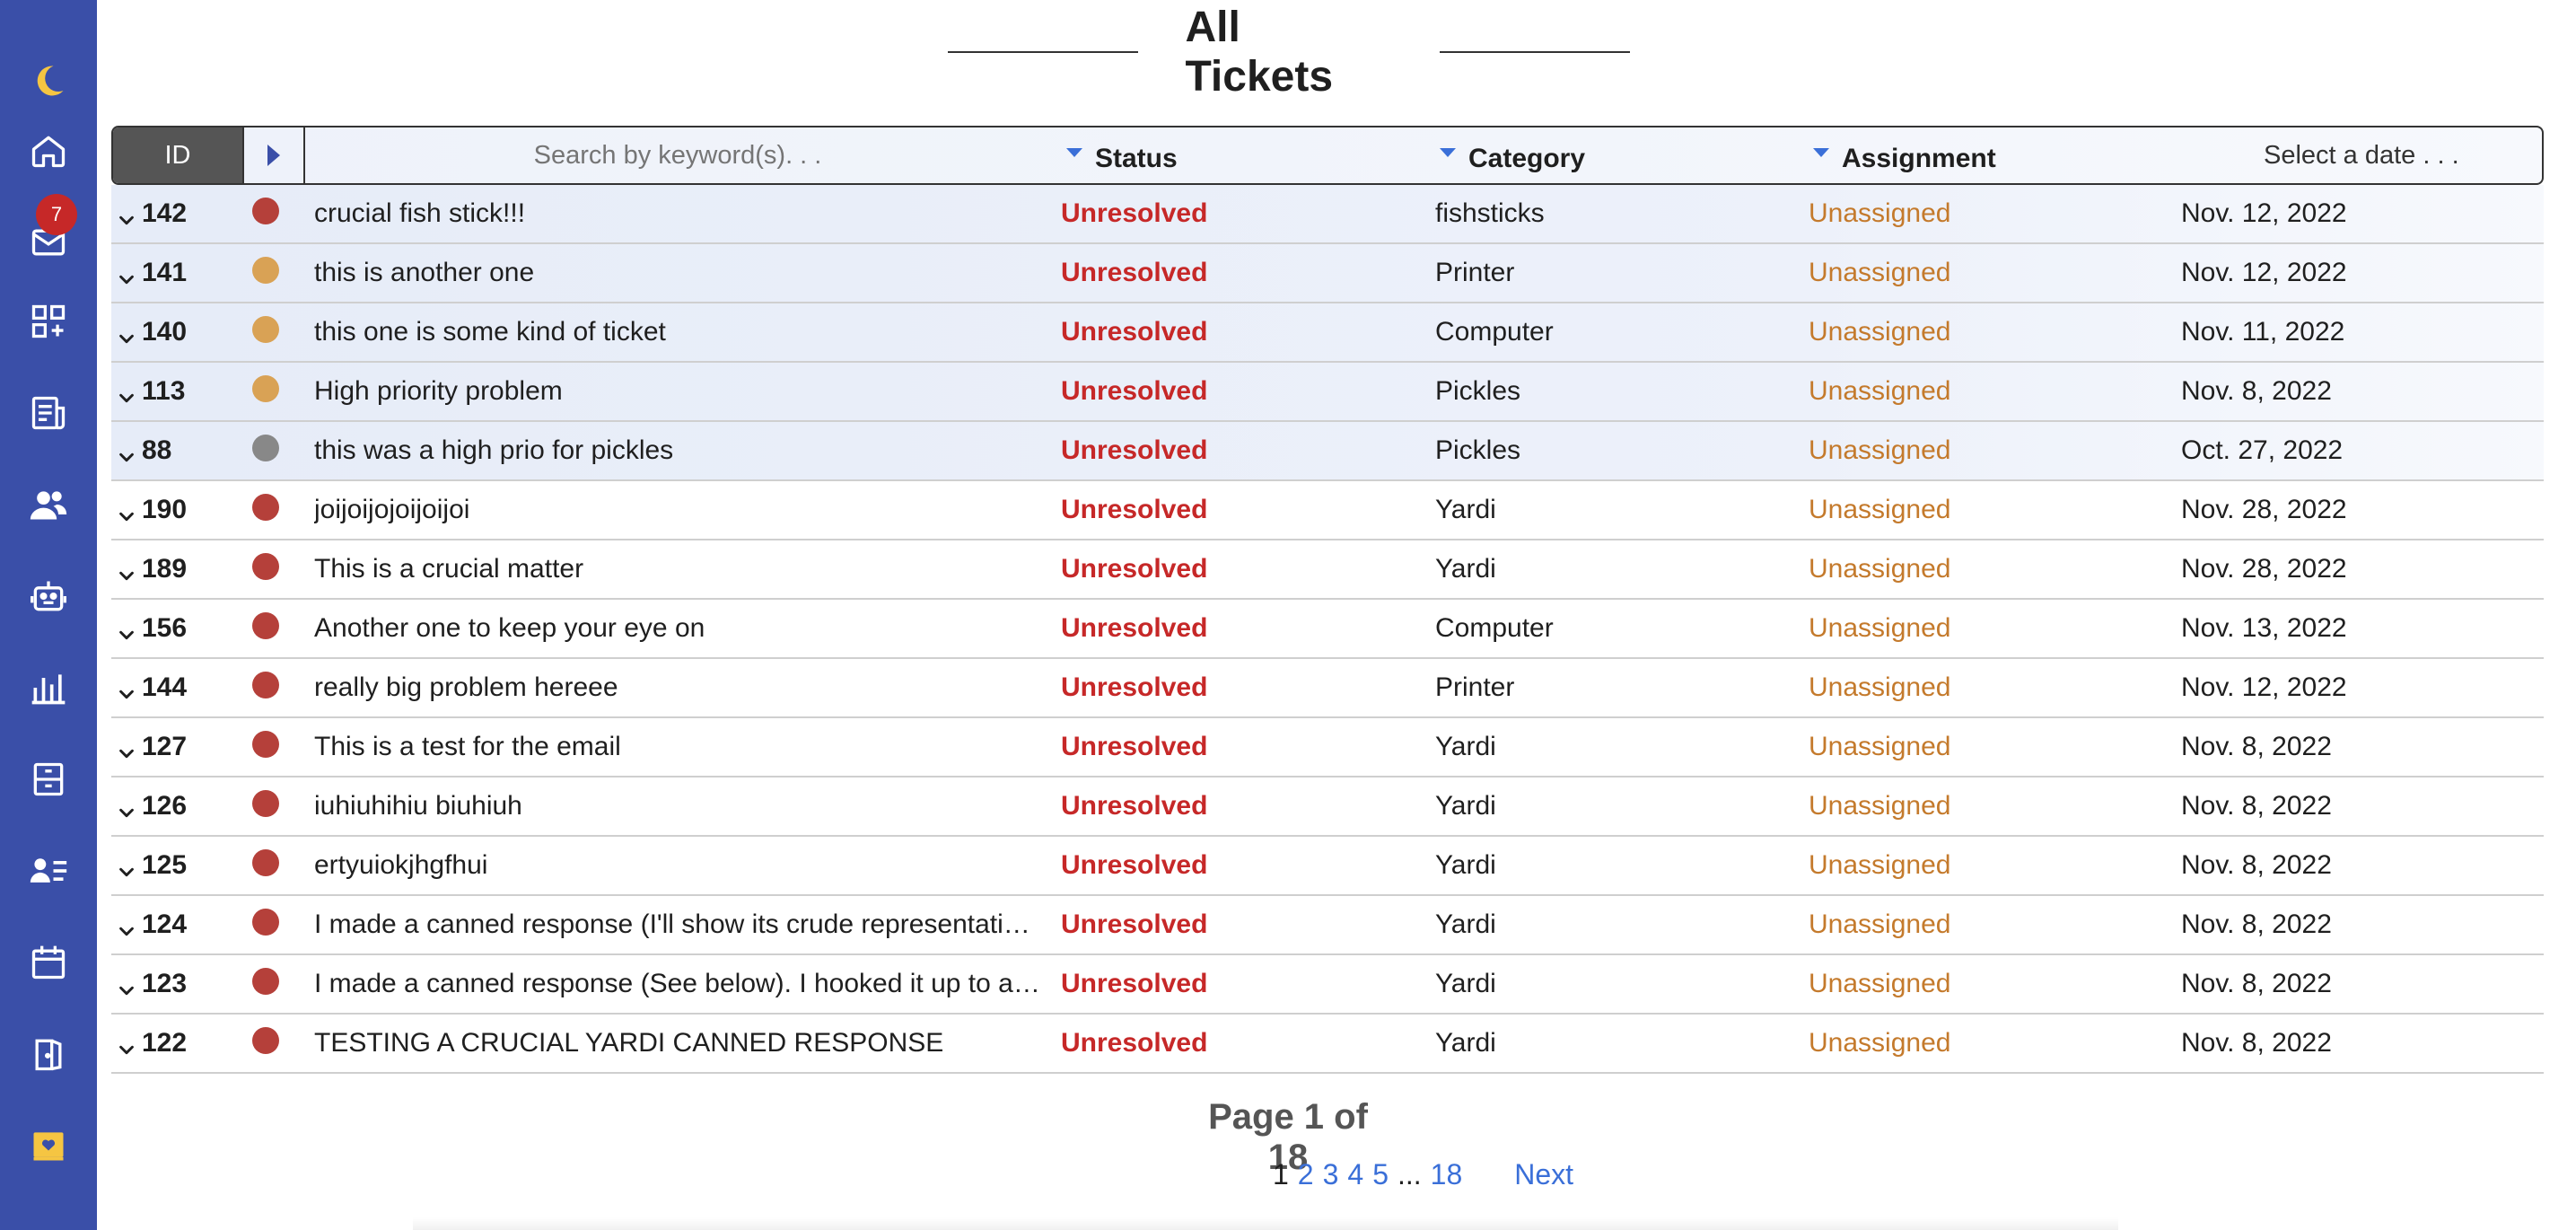 The image size is (2576, 1230). Describe the element at coordinates (48, 80) in the screenshot. I see `moon-icon` at that location.